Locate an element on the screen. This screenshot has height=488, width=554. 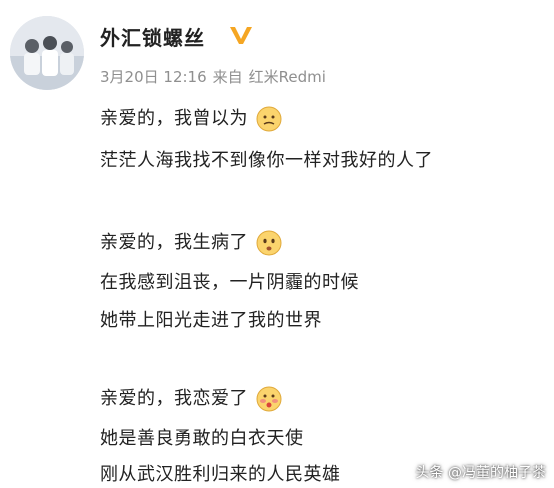
thinking-face-icon is located at coordinates (269, 119).